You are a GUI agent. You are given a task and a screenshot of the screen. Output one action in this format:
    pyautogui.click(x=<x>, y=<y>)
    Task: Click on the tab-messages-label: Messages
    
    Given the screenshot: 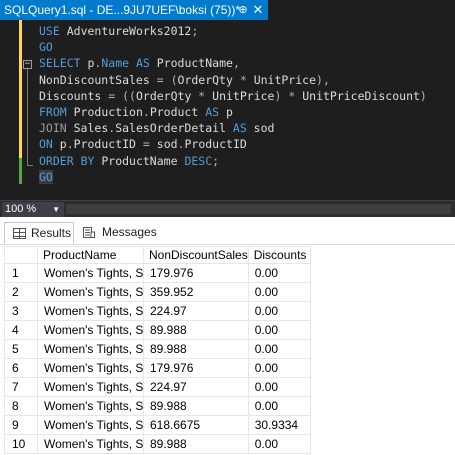 What is the action you would take?
    pyautogui.click(x=129, y=232)
    